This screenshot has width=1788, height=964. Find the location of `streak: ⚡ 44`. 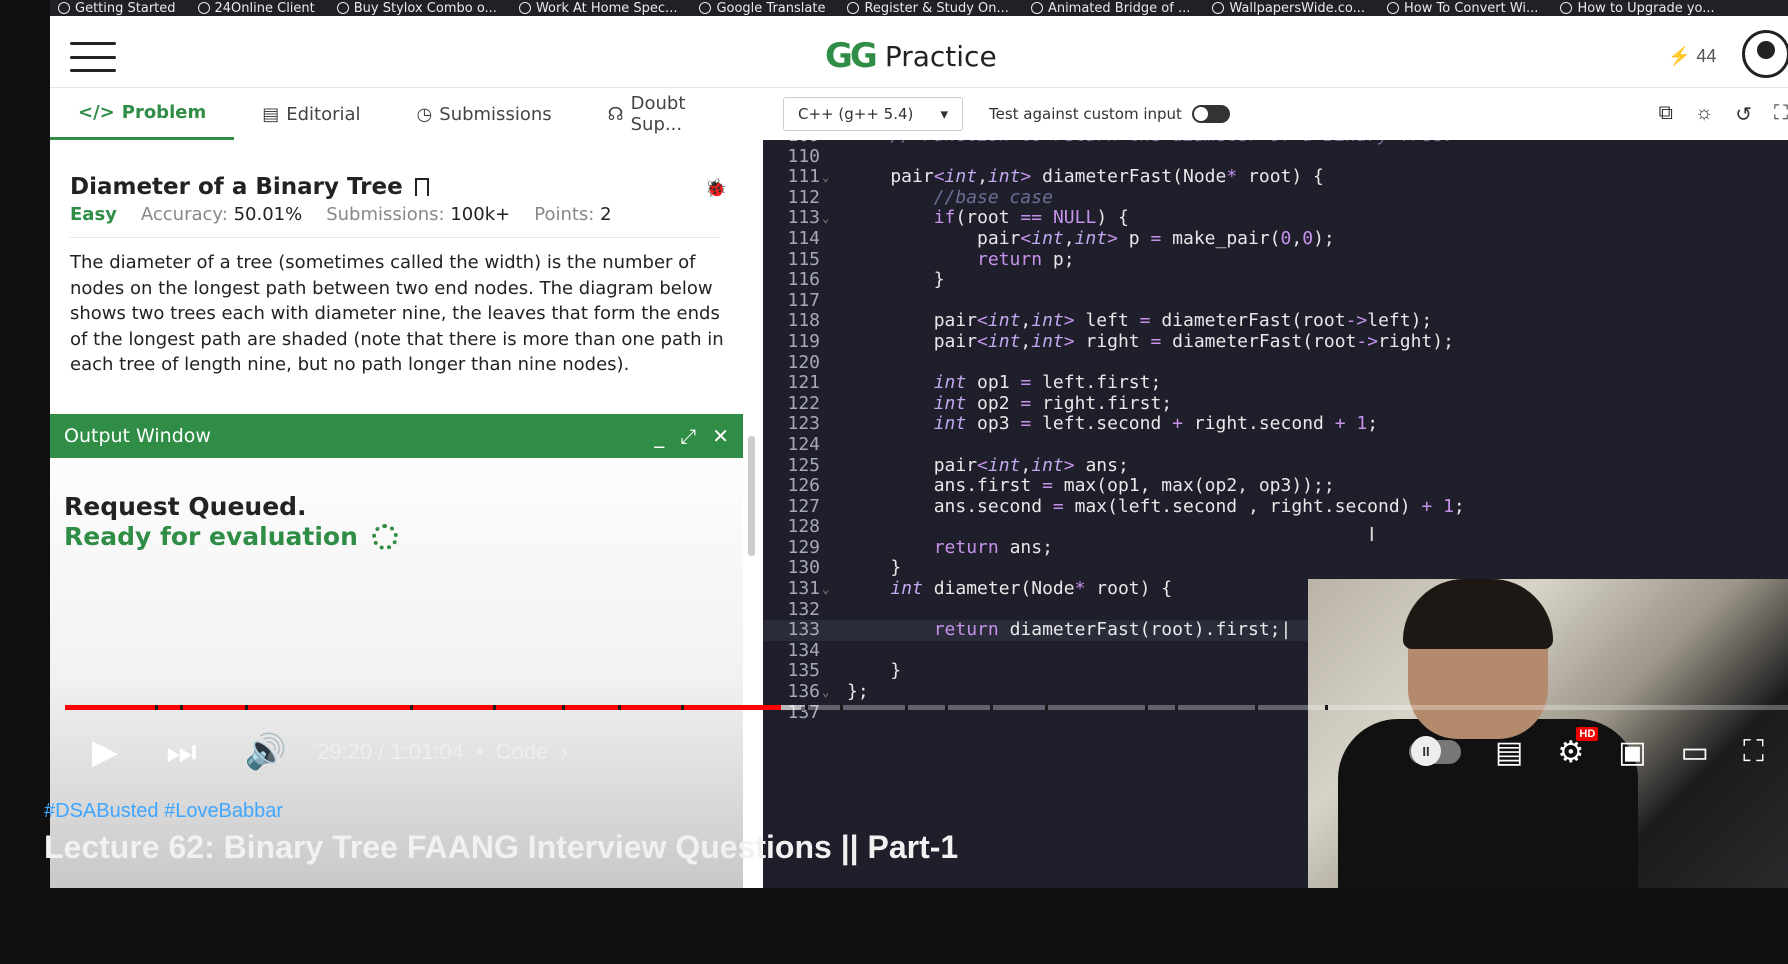

streak: ⚡ 44 is located at coordinates (1692, 56).